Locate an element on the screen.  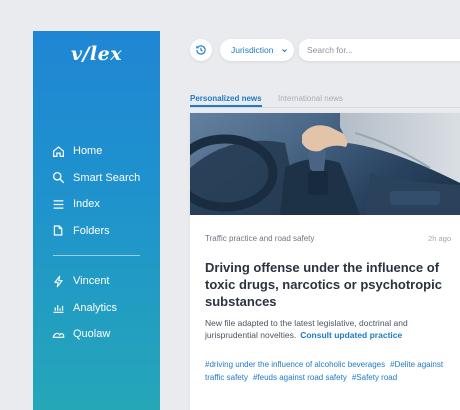
folder-icon is located at coordinates (58, 231).